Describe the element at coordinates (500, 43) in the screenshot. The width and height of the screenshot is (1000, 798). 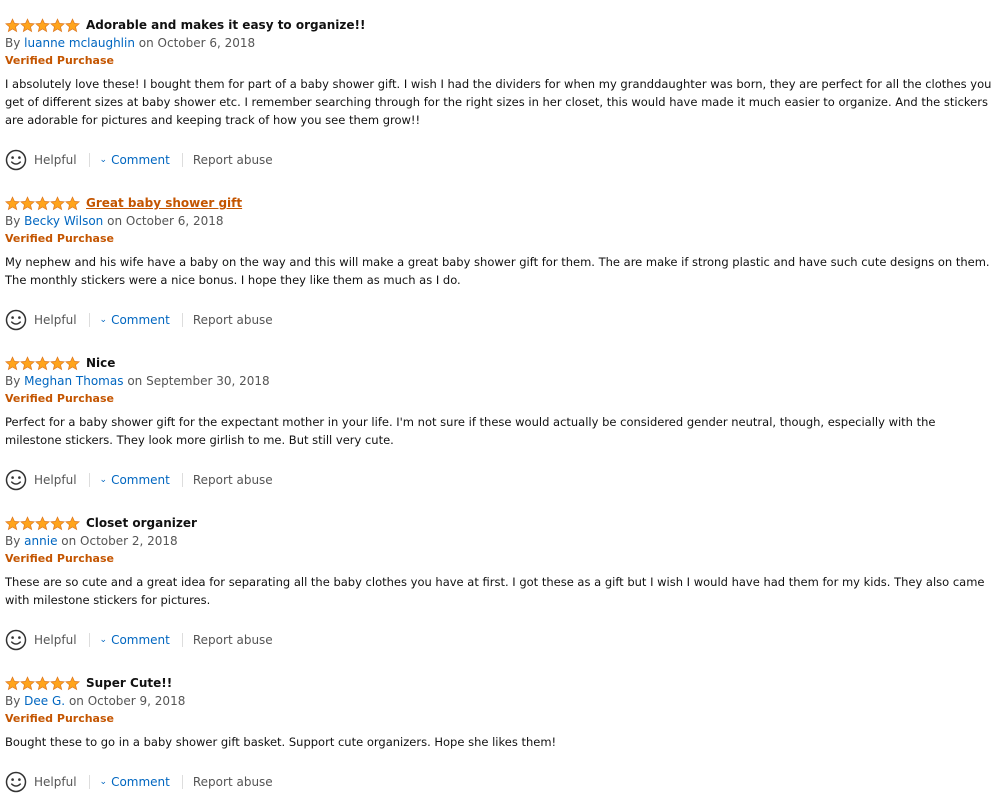
I see `review-byline: By luanne mclaughlin on October 6, 2018` at that location.